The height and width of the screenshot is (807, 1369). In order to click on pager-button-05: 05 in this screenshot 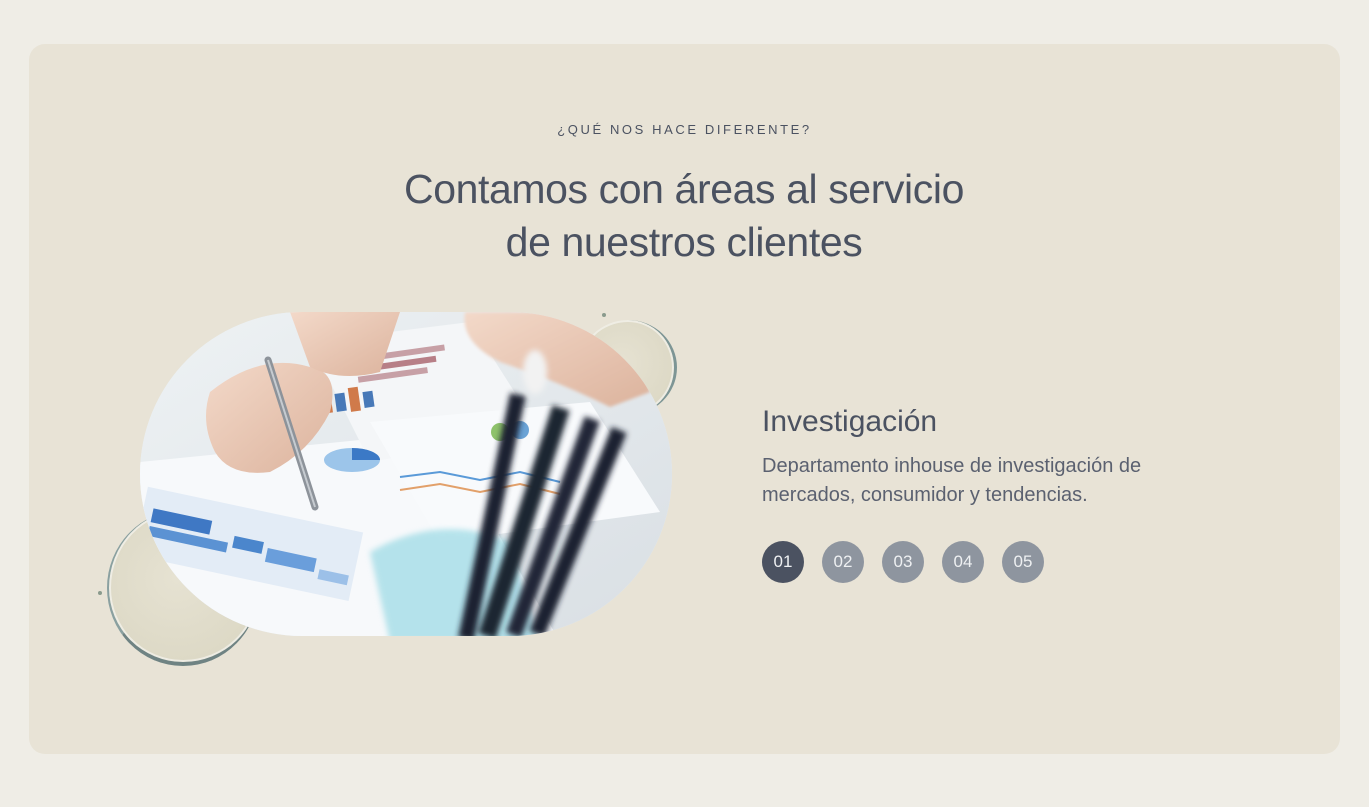, I will do `click(1023, 562)`.